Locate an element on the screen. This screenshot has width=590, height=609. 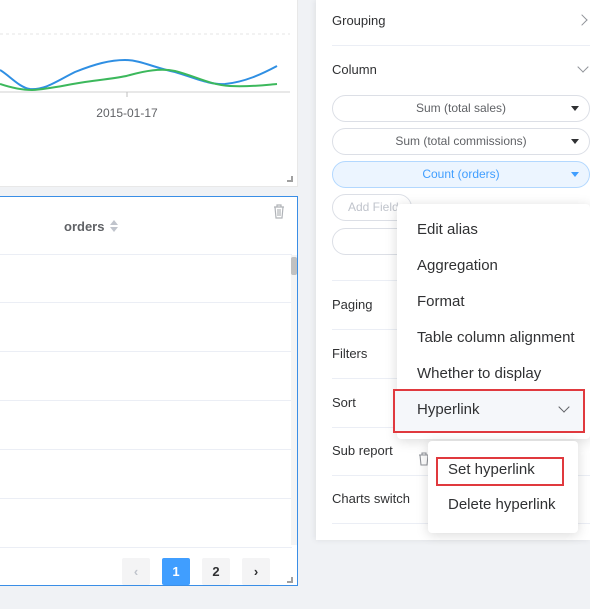
field-label: Sum (total sales) is located at coordinates (461, 108).